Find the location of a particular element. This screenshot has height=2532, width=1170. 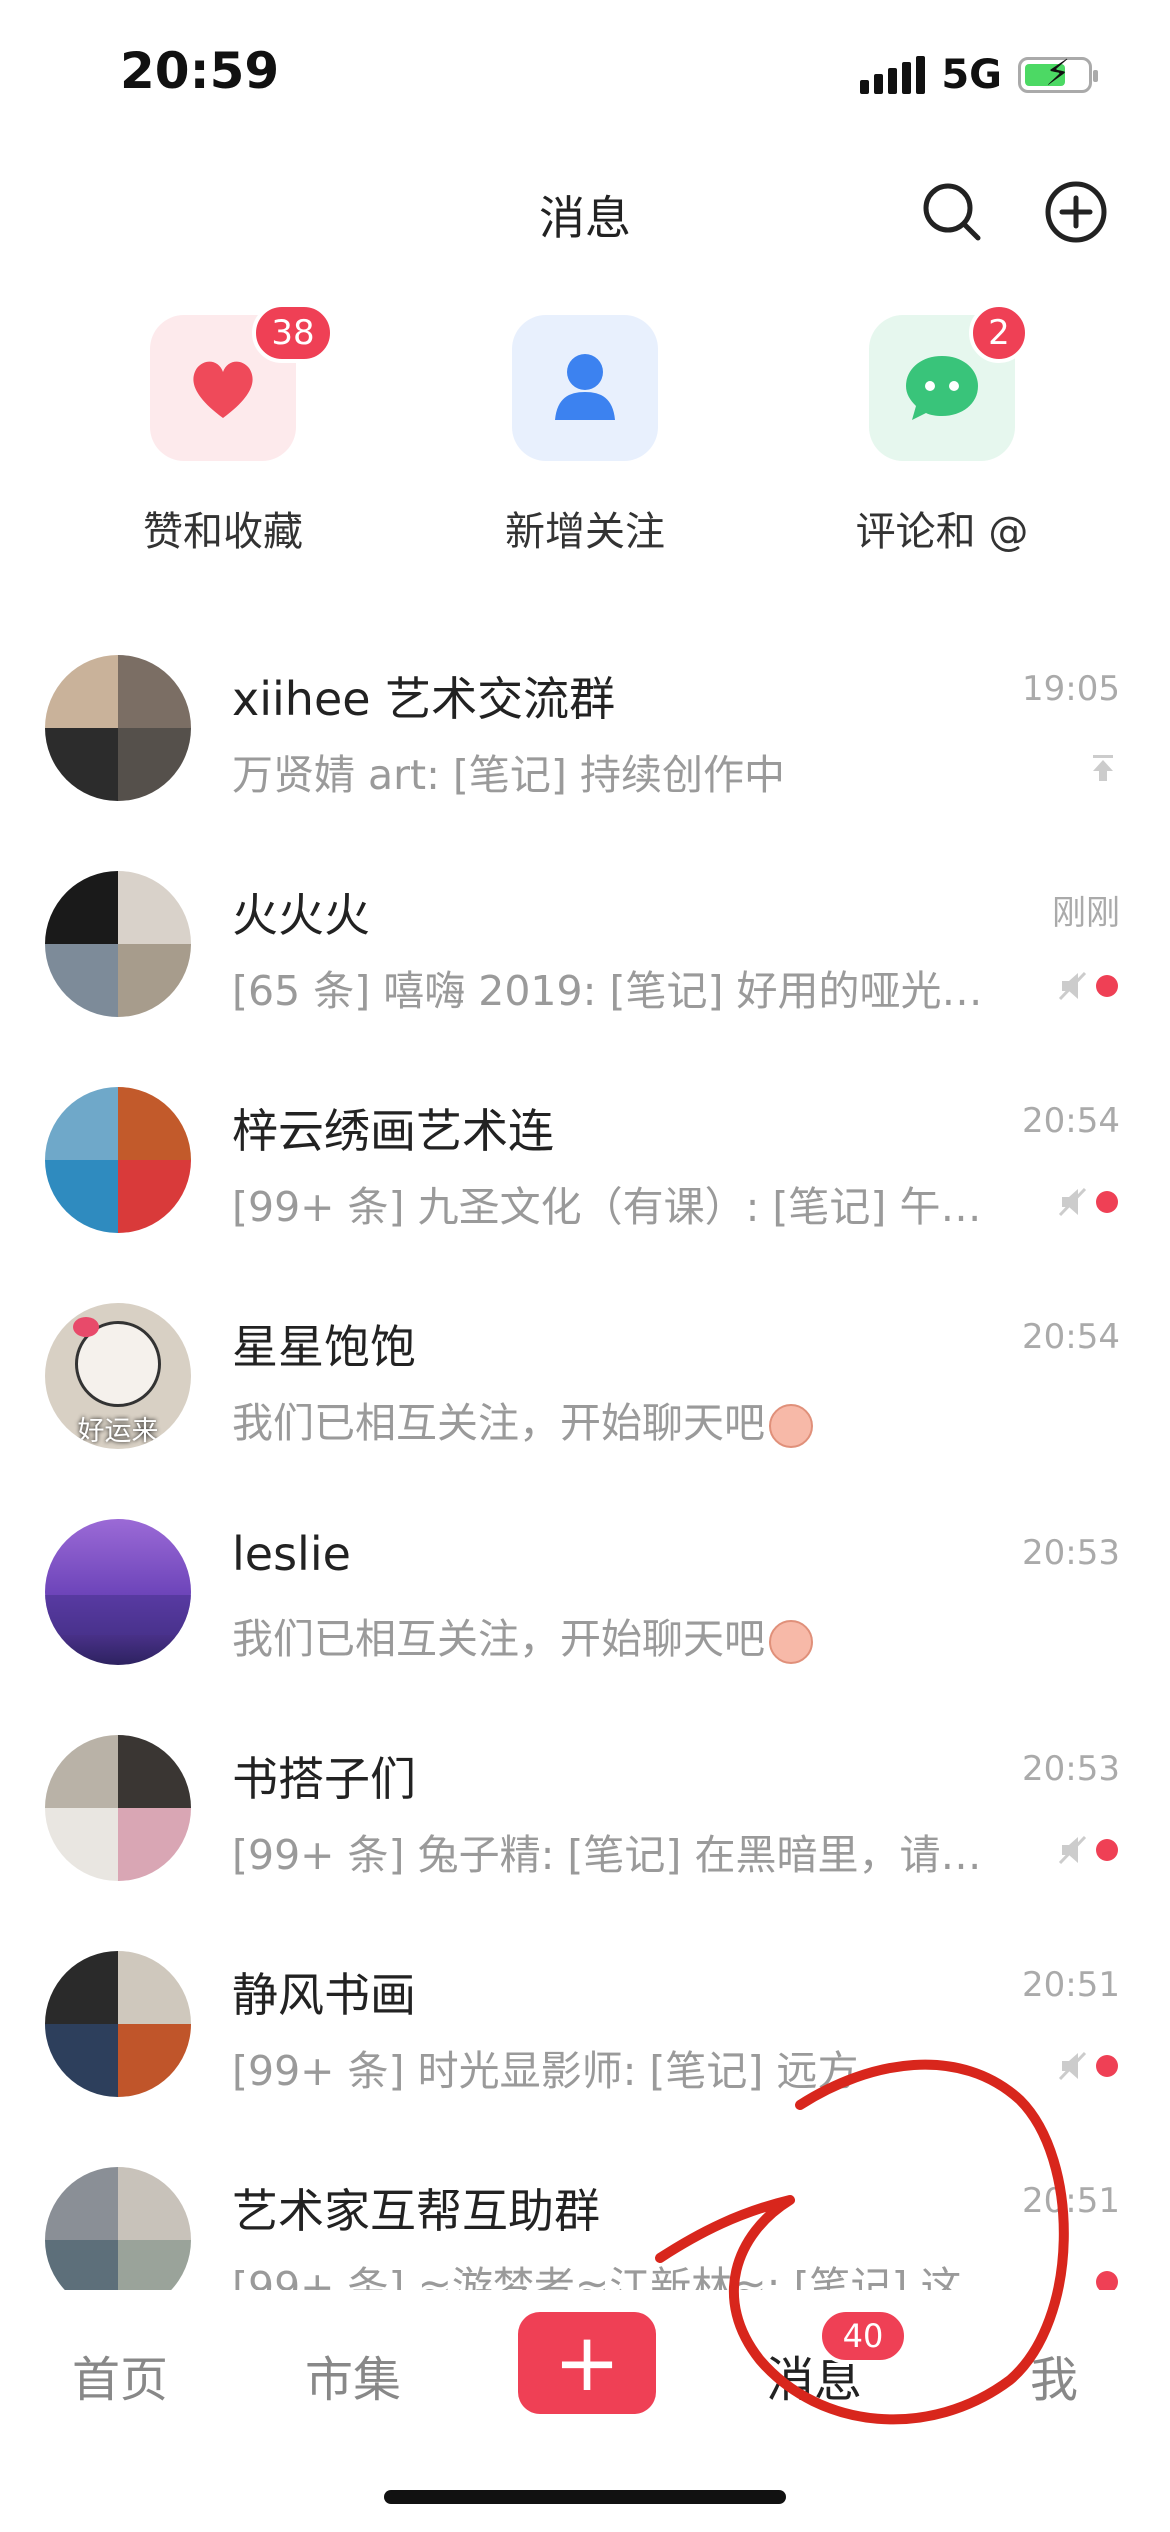

avatar-caption: 好运来 is located at coordinates (118, 1431).